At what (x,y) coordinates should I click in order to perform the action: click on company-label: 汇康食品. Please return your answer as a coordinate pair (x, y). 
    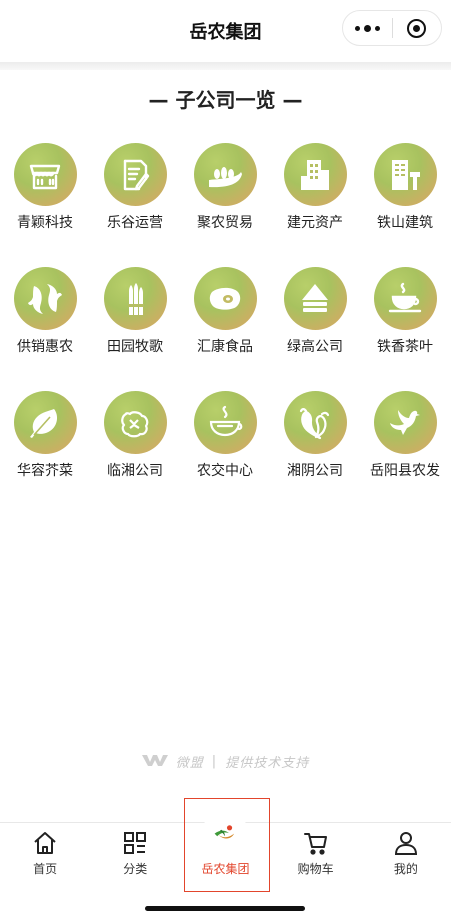
    Looking at the image, I should click on (225, 347).